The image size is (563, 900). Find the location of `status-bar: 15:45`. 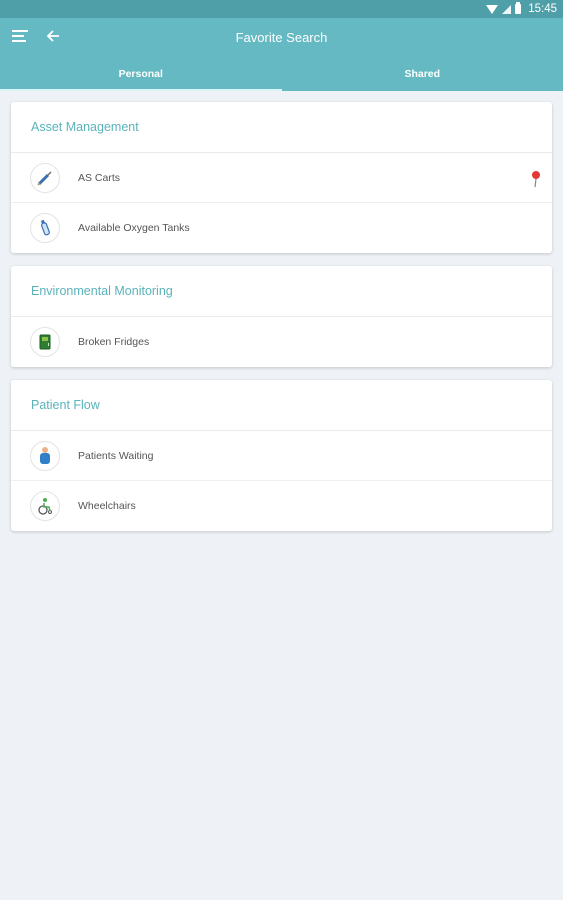

status-bar: 15:45 is located at coordinates (281, 9).